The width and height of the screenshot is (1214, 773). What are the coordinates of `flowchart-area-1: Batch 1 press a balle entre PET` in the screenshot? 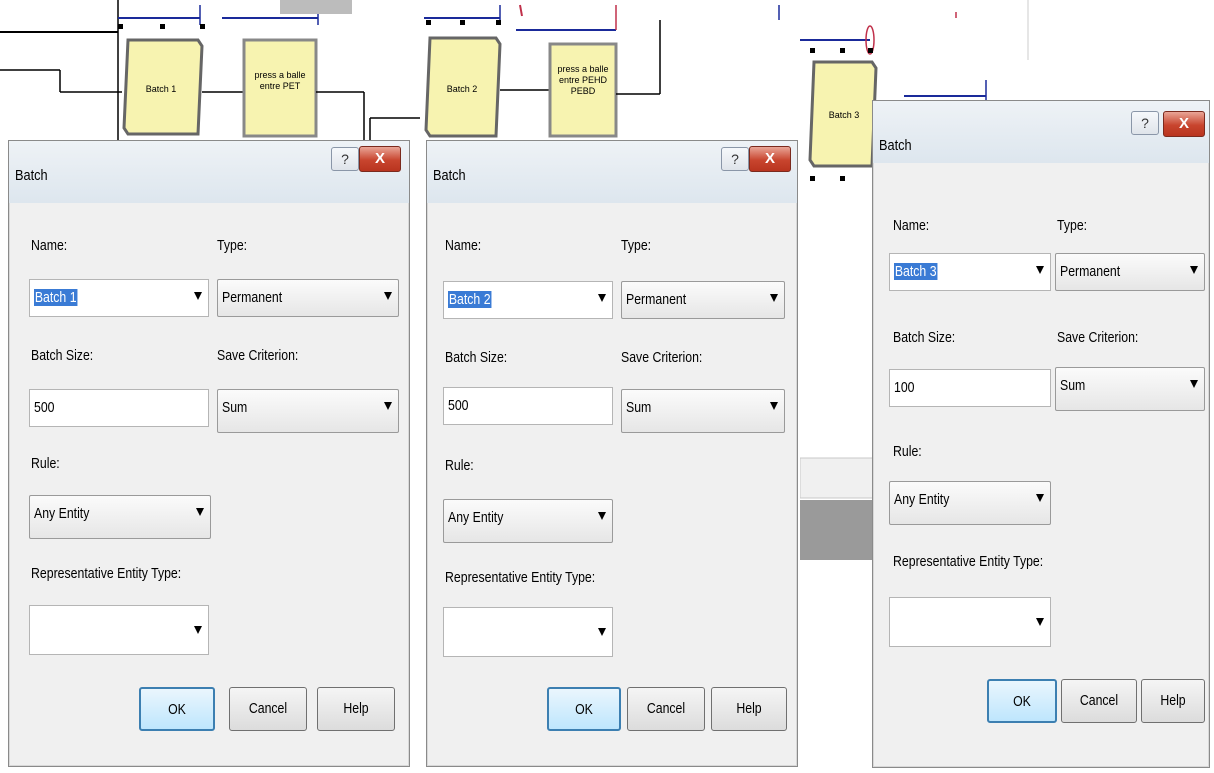 It's located at (210, 70).